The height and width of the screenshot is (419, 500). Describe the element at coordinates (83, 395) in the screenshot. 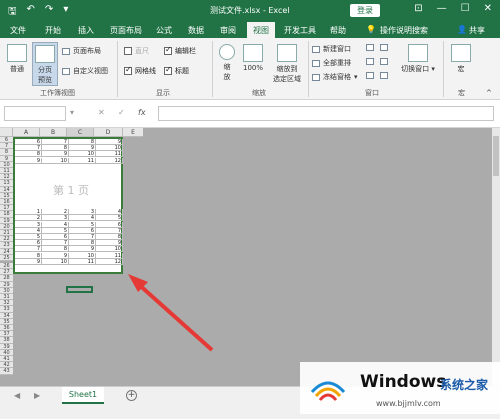

I see `sheet-tab-sheet1: Sheet1` at that location.